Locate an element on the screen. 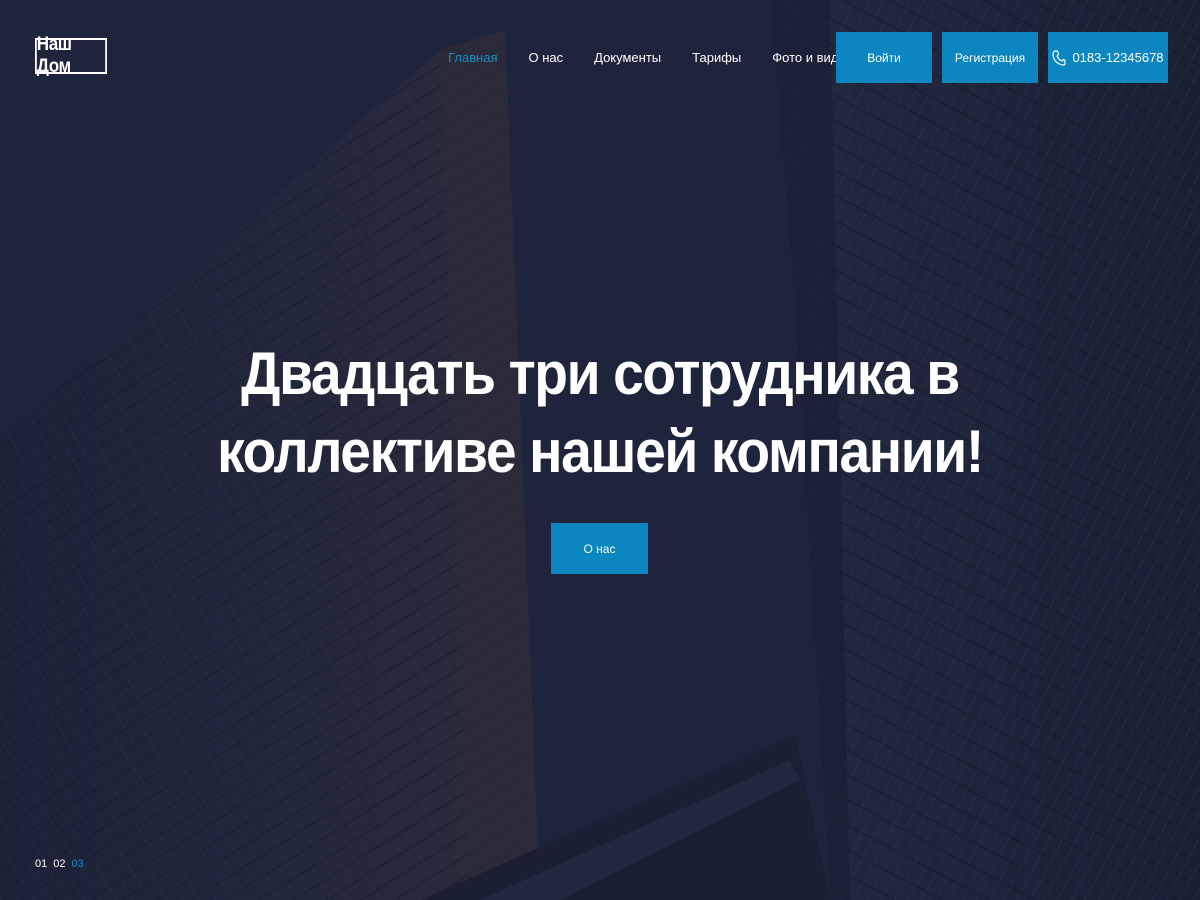 This screenshot has height=900, width=1200. hero-headline-line2: коллективе нашей компании! is located at coordinates (600, 451).